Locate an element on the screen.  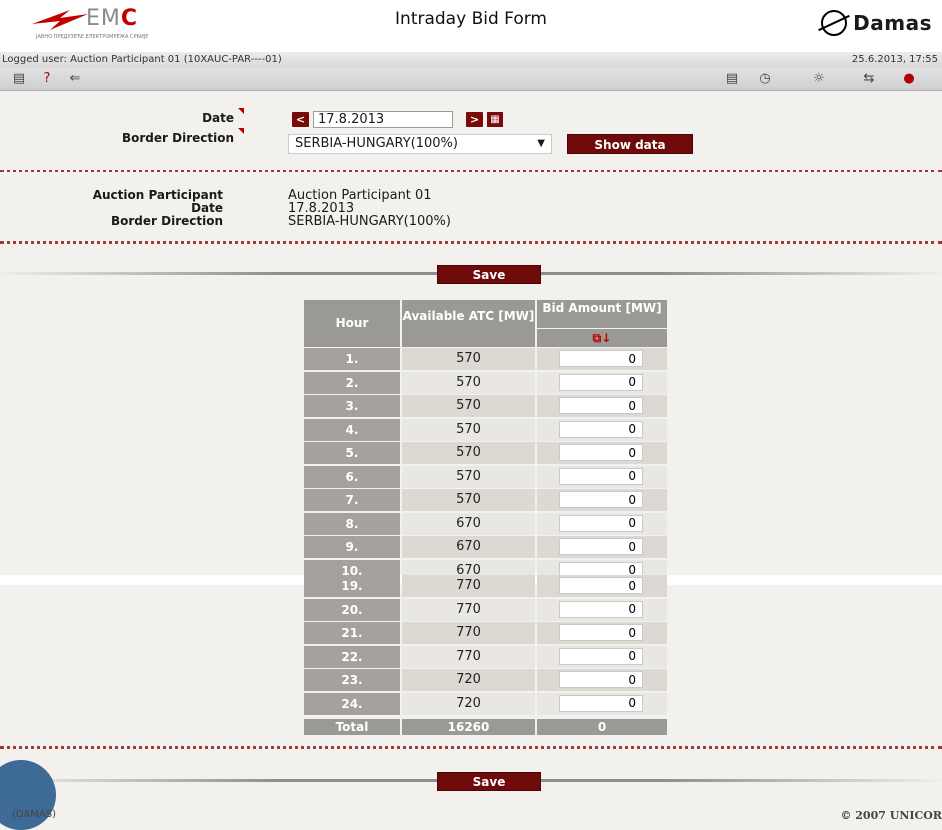
table-row: 4. 570 is located at coordinates (485, 430).